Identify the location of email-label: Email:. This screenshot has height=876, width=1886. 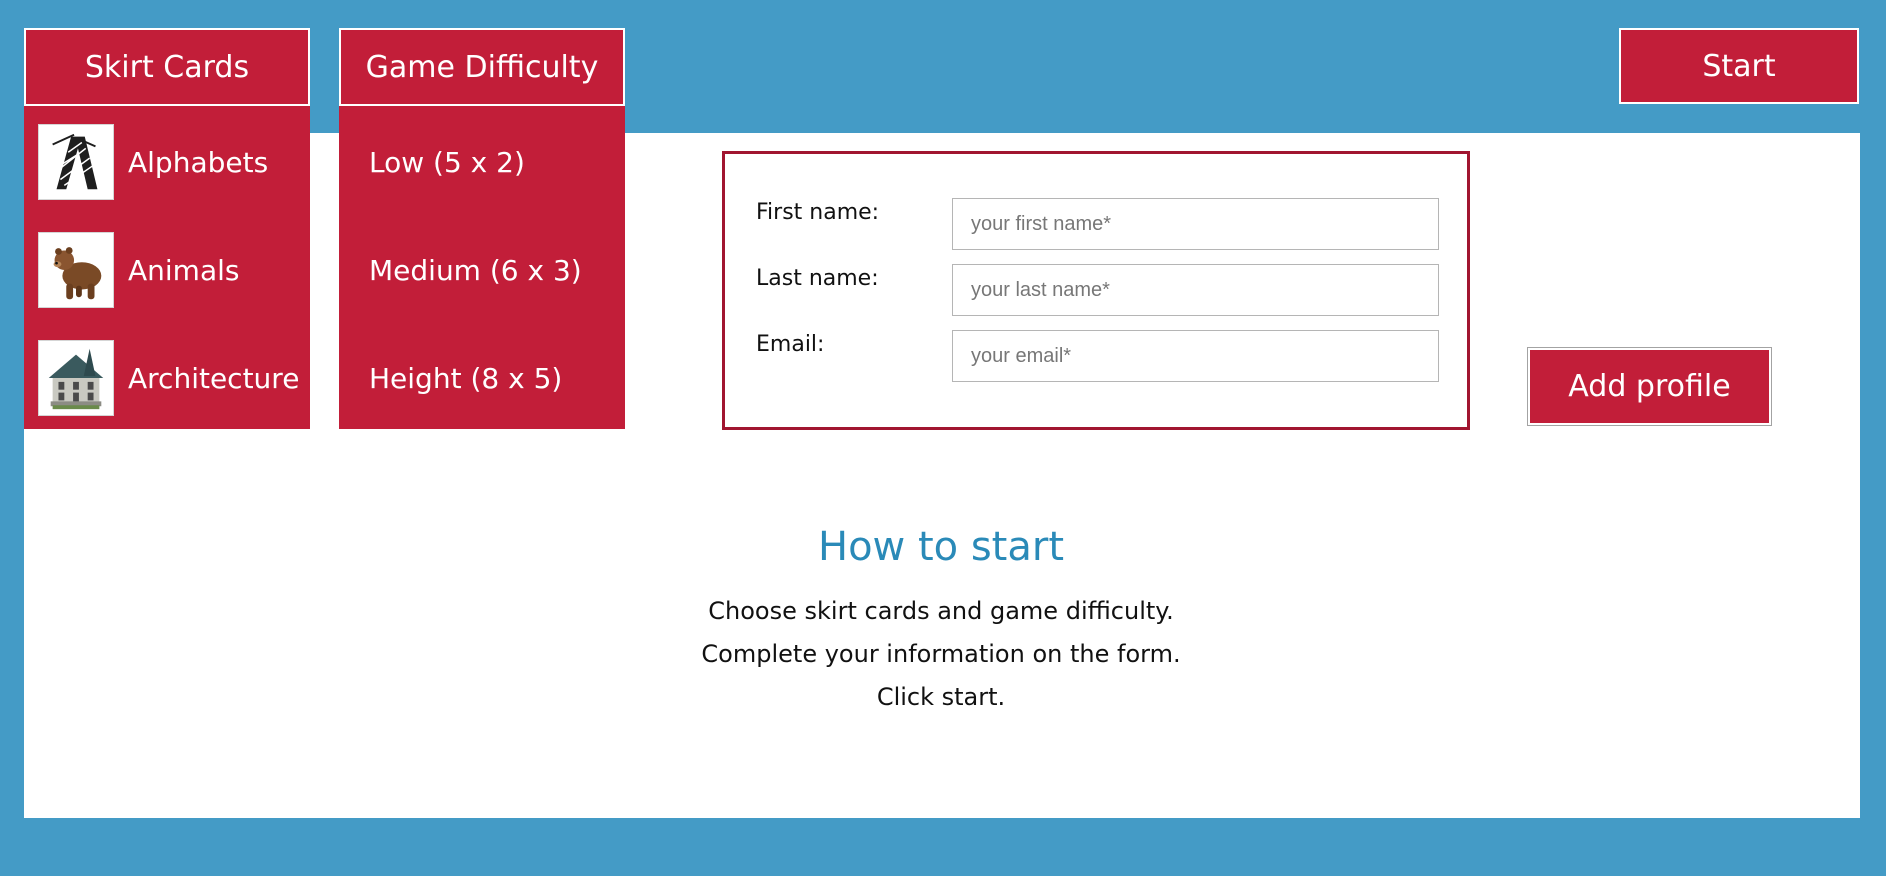
(790, 344).